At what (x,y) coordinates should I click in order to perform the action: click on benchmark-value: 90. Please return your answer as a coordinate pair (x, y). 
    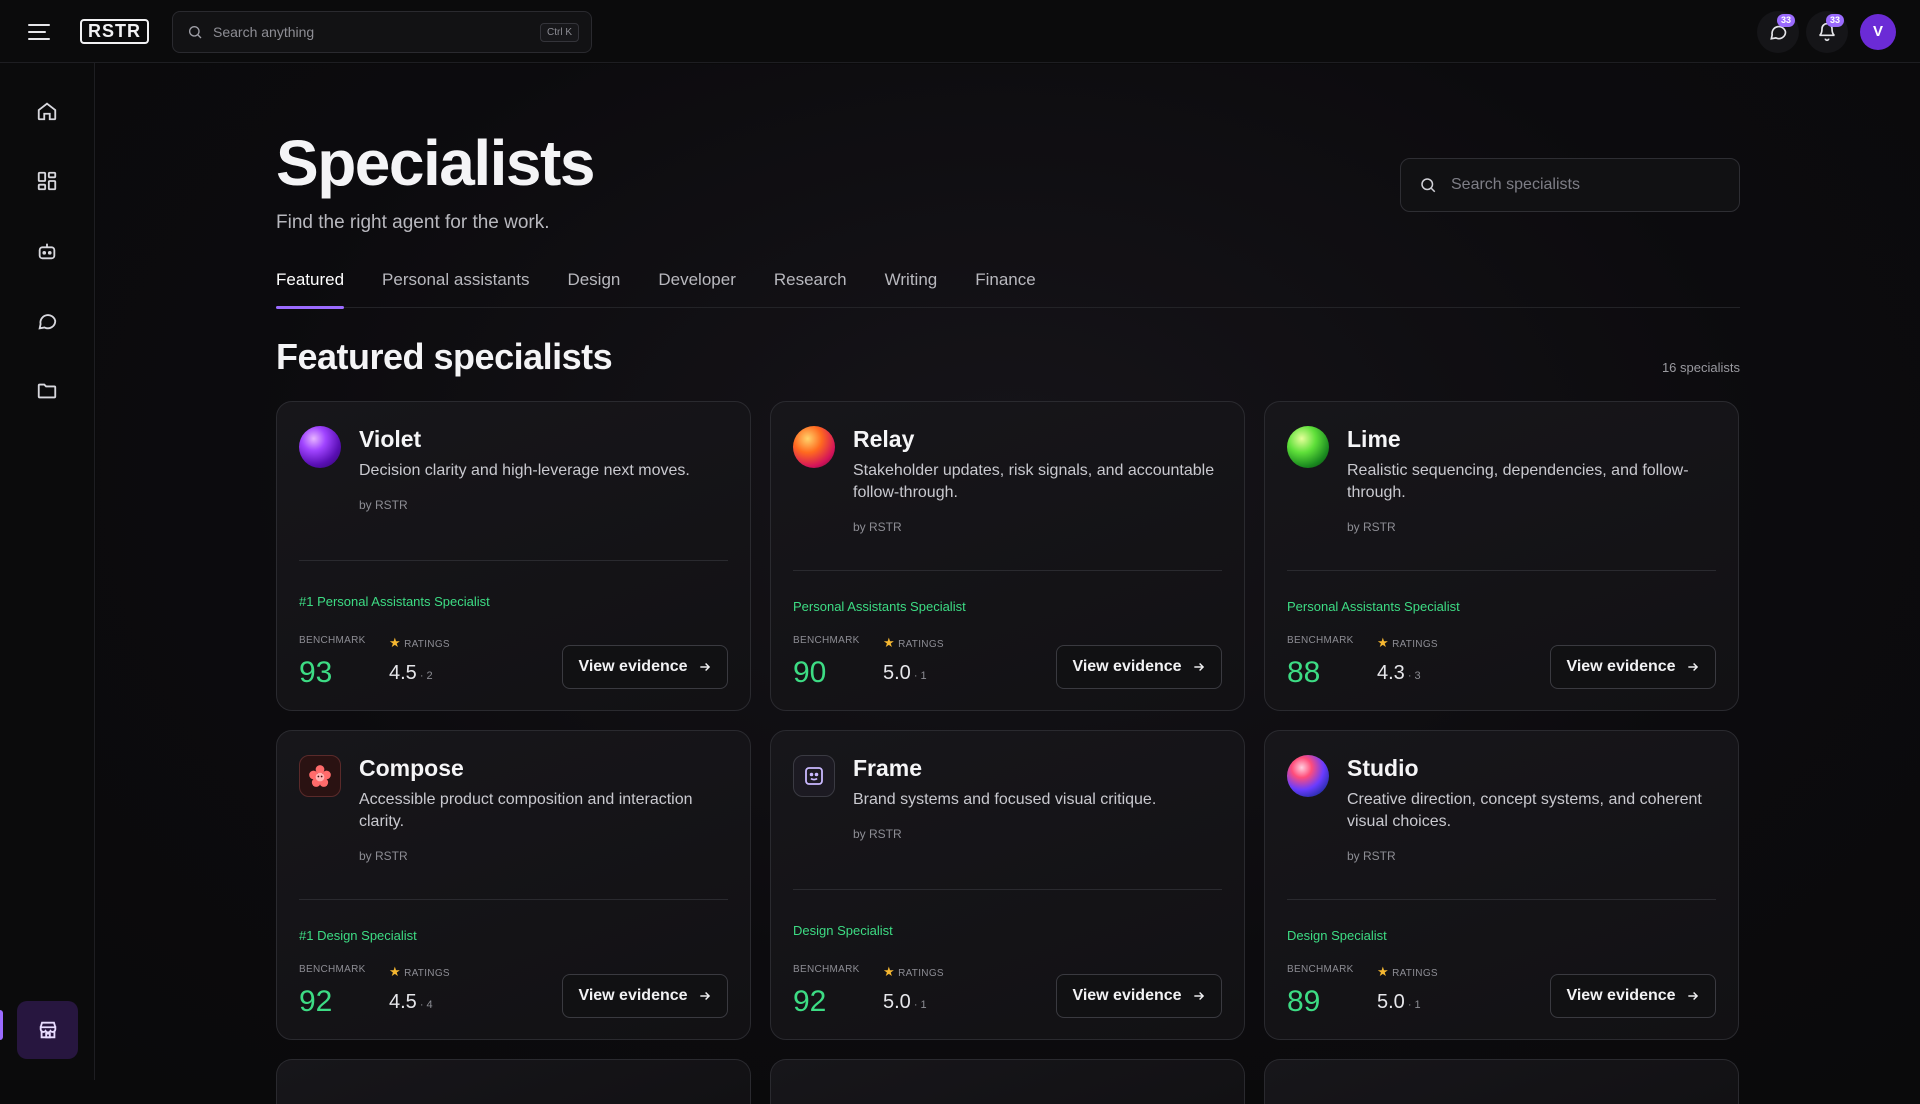
    Looking at the image, I should click on (810, 672).